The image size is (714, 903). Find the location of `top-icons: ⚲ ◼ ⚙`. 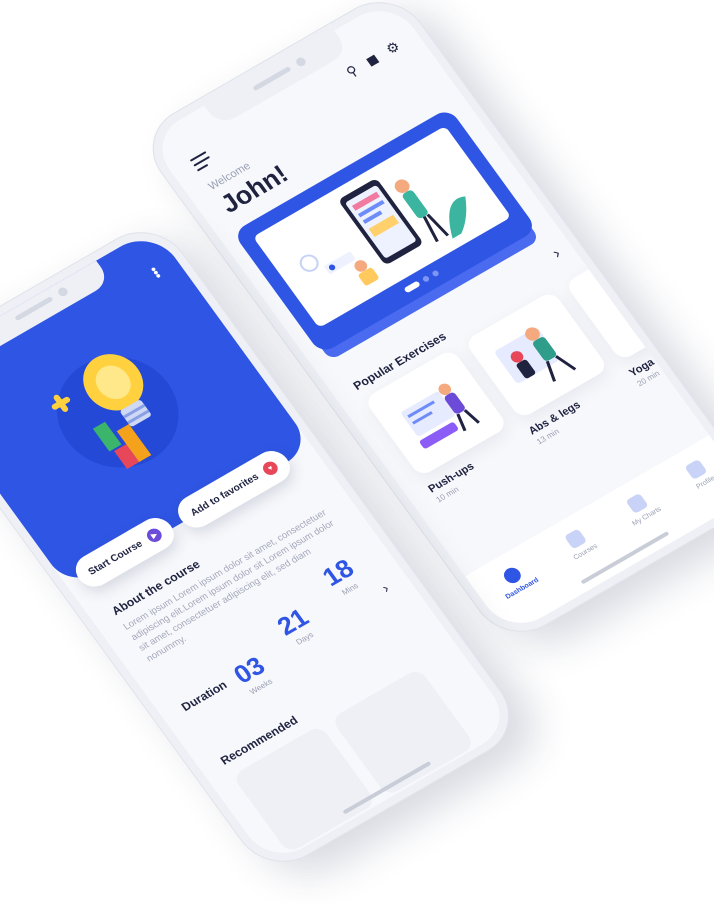

top-icons: ⚲ ◼ ⚙ is located at coordinates (373, 59).